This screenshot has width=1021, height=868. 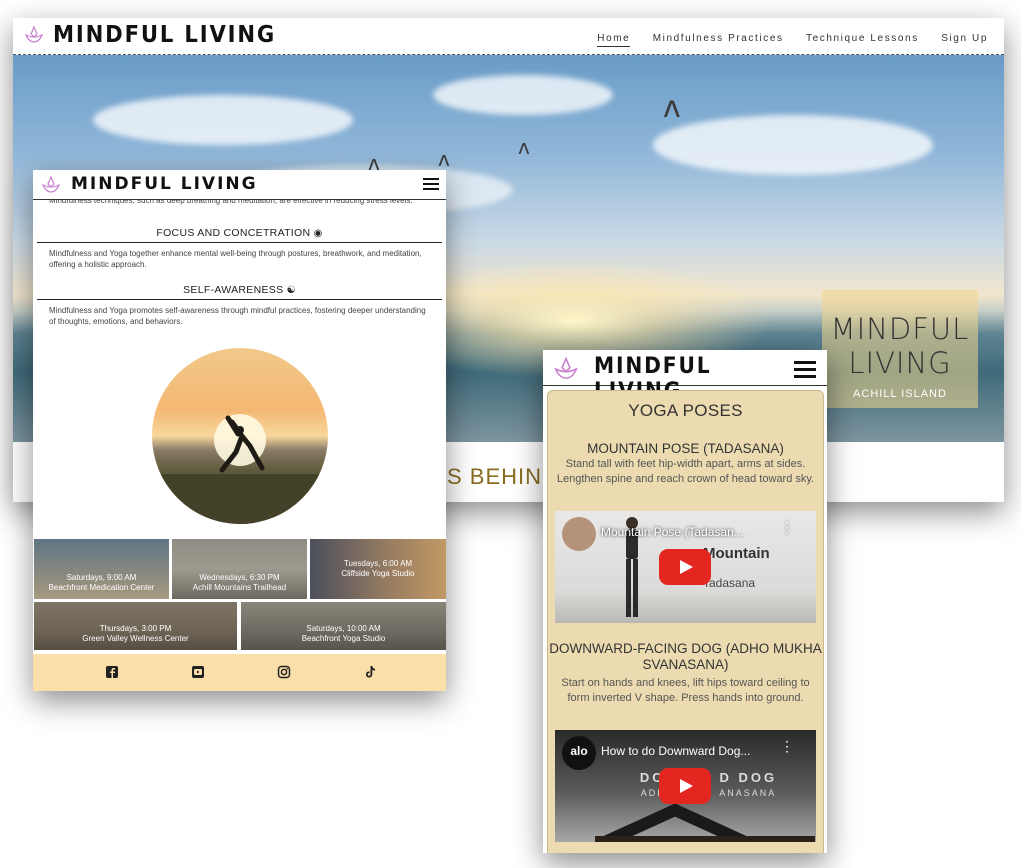 I want to click on pose-title: MOUNTAIN POSE (TADASANA), so click(x=685, y=448).